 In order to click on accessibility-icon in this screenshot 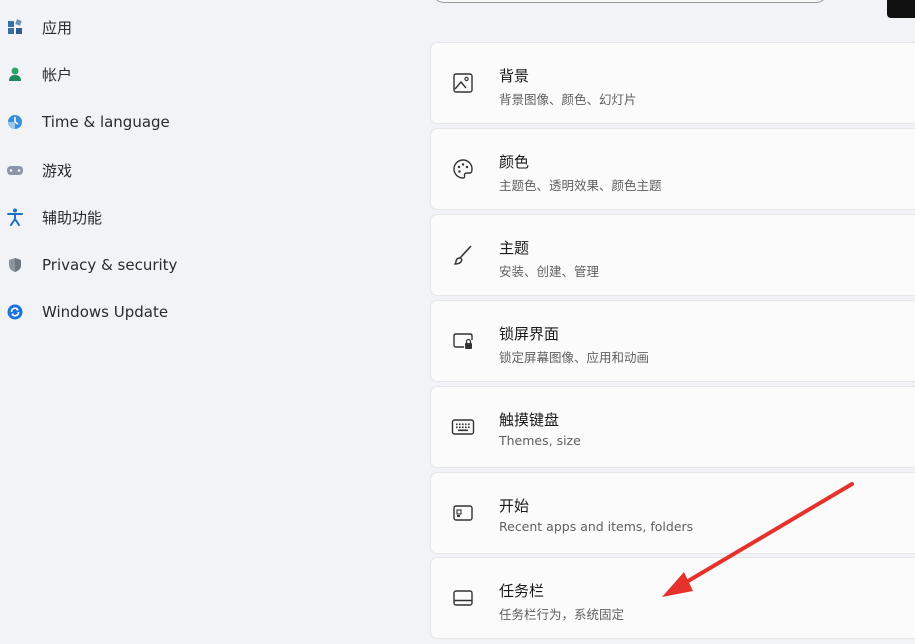, I will do `click(15, 217)`.